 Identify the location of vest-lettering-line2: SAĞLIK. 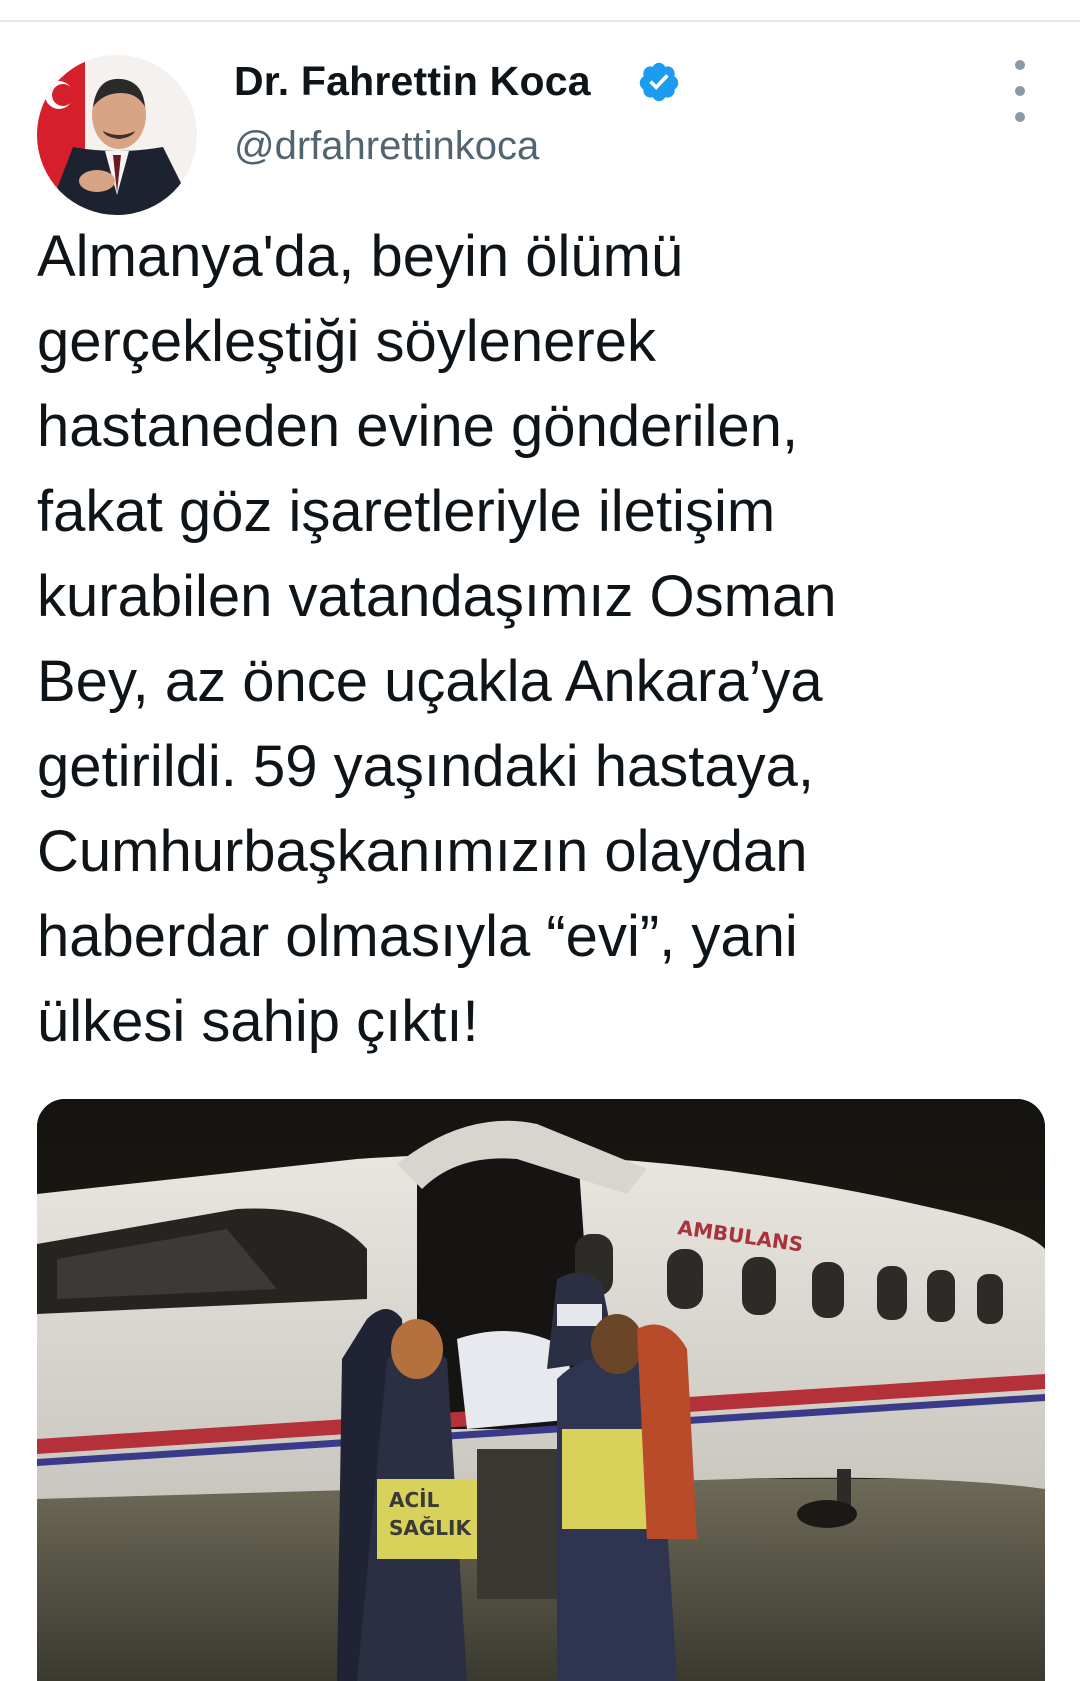
(430, 1528).